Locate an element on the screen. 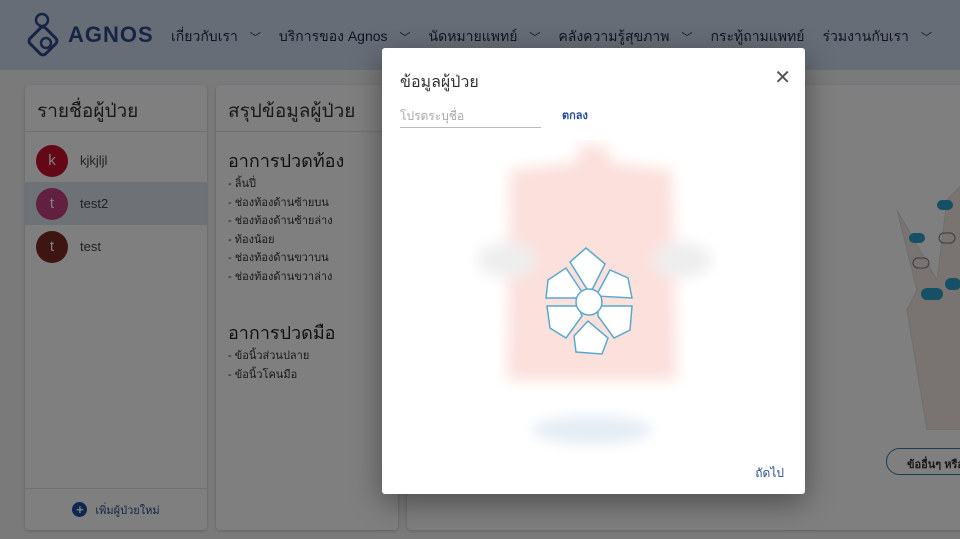 The height and width of the screenshot is (539, 960). next-button: ถัดไป is located at coordinates (769, 473).